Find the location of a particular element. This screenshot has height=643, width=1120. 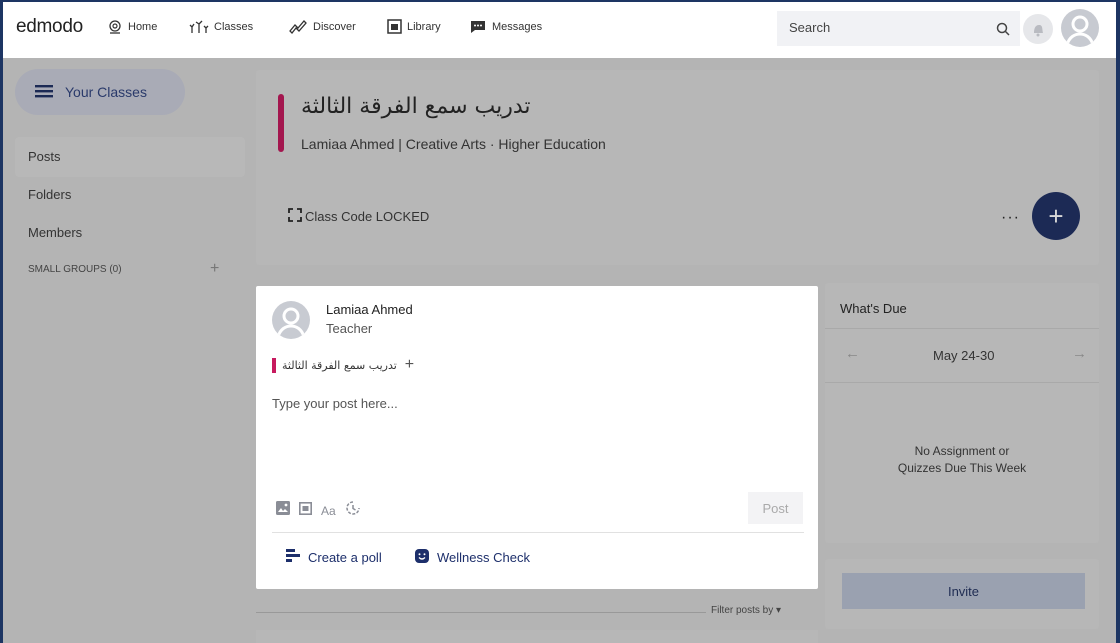

nav-messages: Messages is located at coordinates (505, 26).